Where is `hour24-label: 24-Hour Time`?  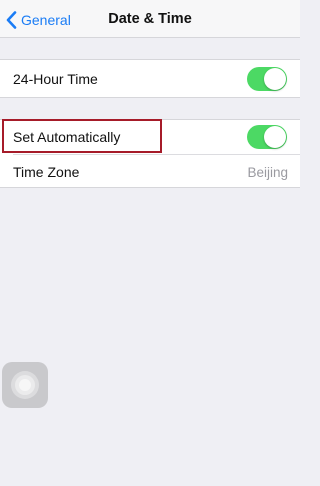
hour24-label: 24-Hour Time is located at coordinates (55, 79).